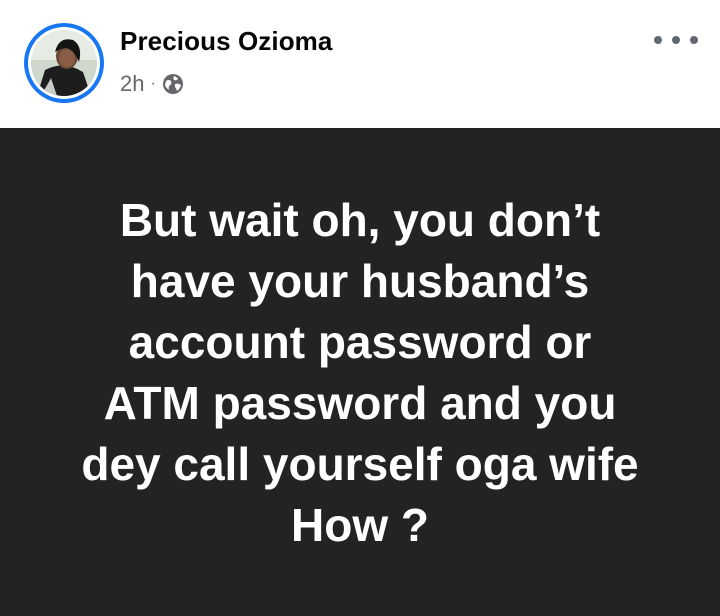  What do you see at coordinates (360, 403) in the screenshot?
I see `post-text-line: ATM password and you` at bounding box center [360, 403].